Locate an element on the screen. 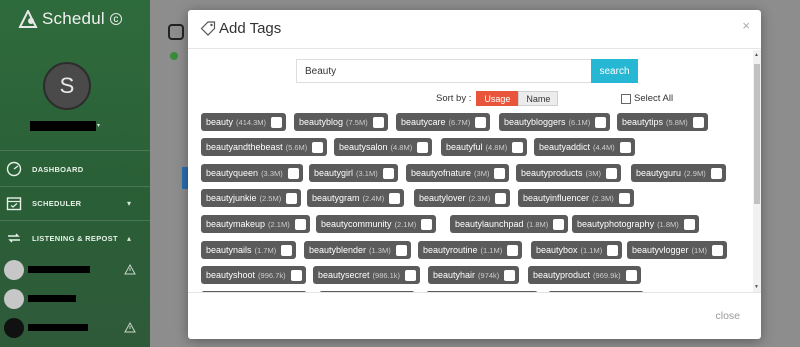 Image resolution: width=800 pixels, height=347 pixels. tag-chip: beautyblog (7.5M) is located at coordinates (341, 122).